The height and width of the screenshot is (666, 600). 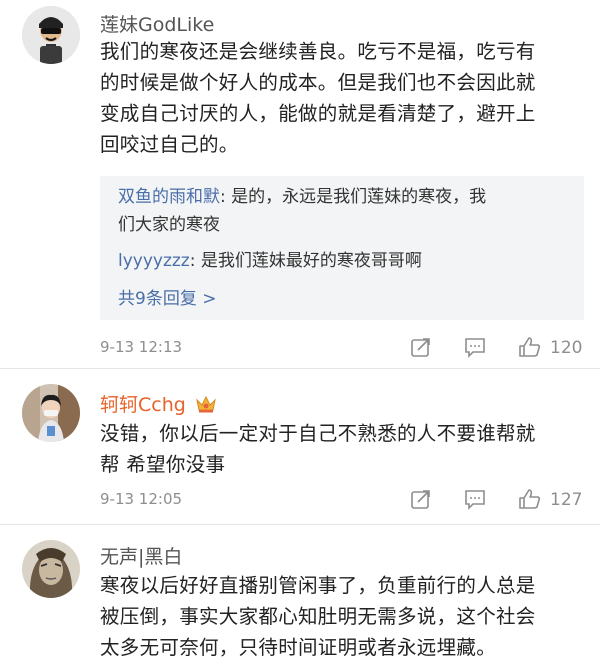 I want to click on comment-line: 太多无可奈何，只待时间证明或者永远埋藏。, so click(x=298, y=647).